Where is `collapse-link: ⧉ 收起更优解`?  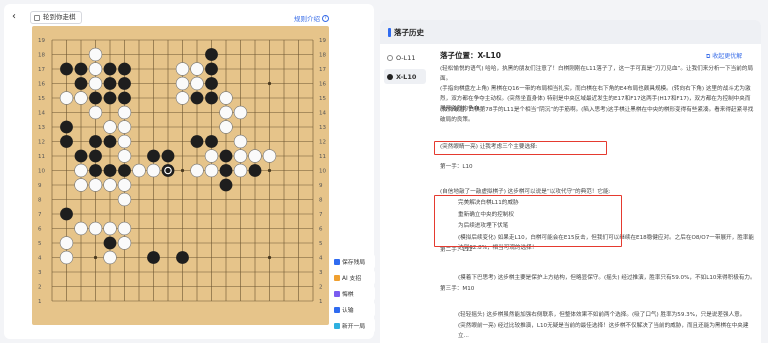
collapse-link: ⧉ 收起更优解 is located at coordinates (724, 56).